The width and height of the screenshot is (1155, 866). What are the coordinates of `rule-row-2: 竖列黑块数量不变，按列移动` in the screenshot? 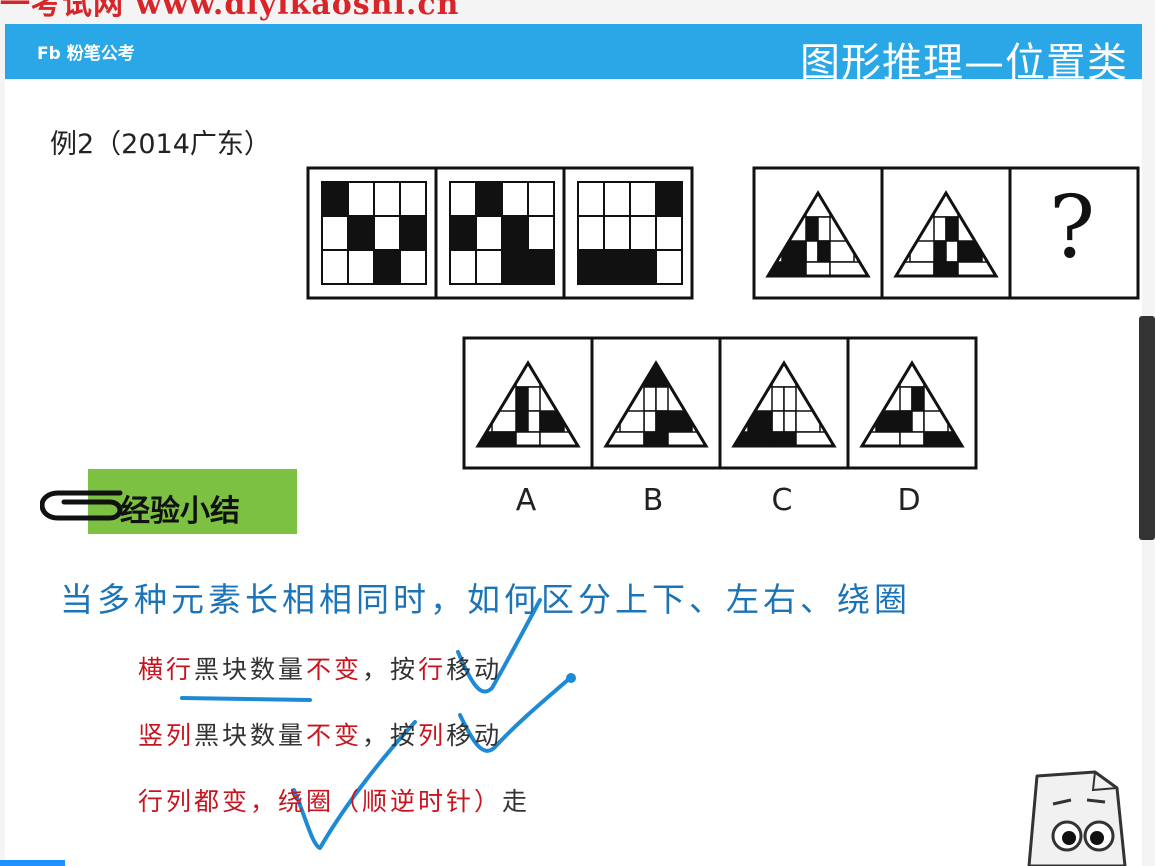 It's located at (320, 734).